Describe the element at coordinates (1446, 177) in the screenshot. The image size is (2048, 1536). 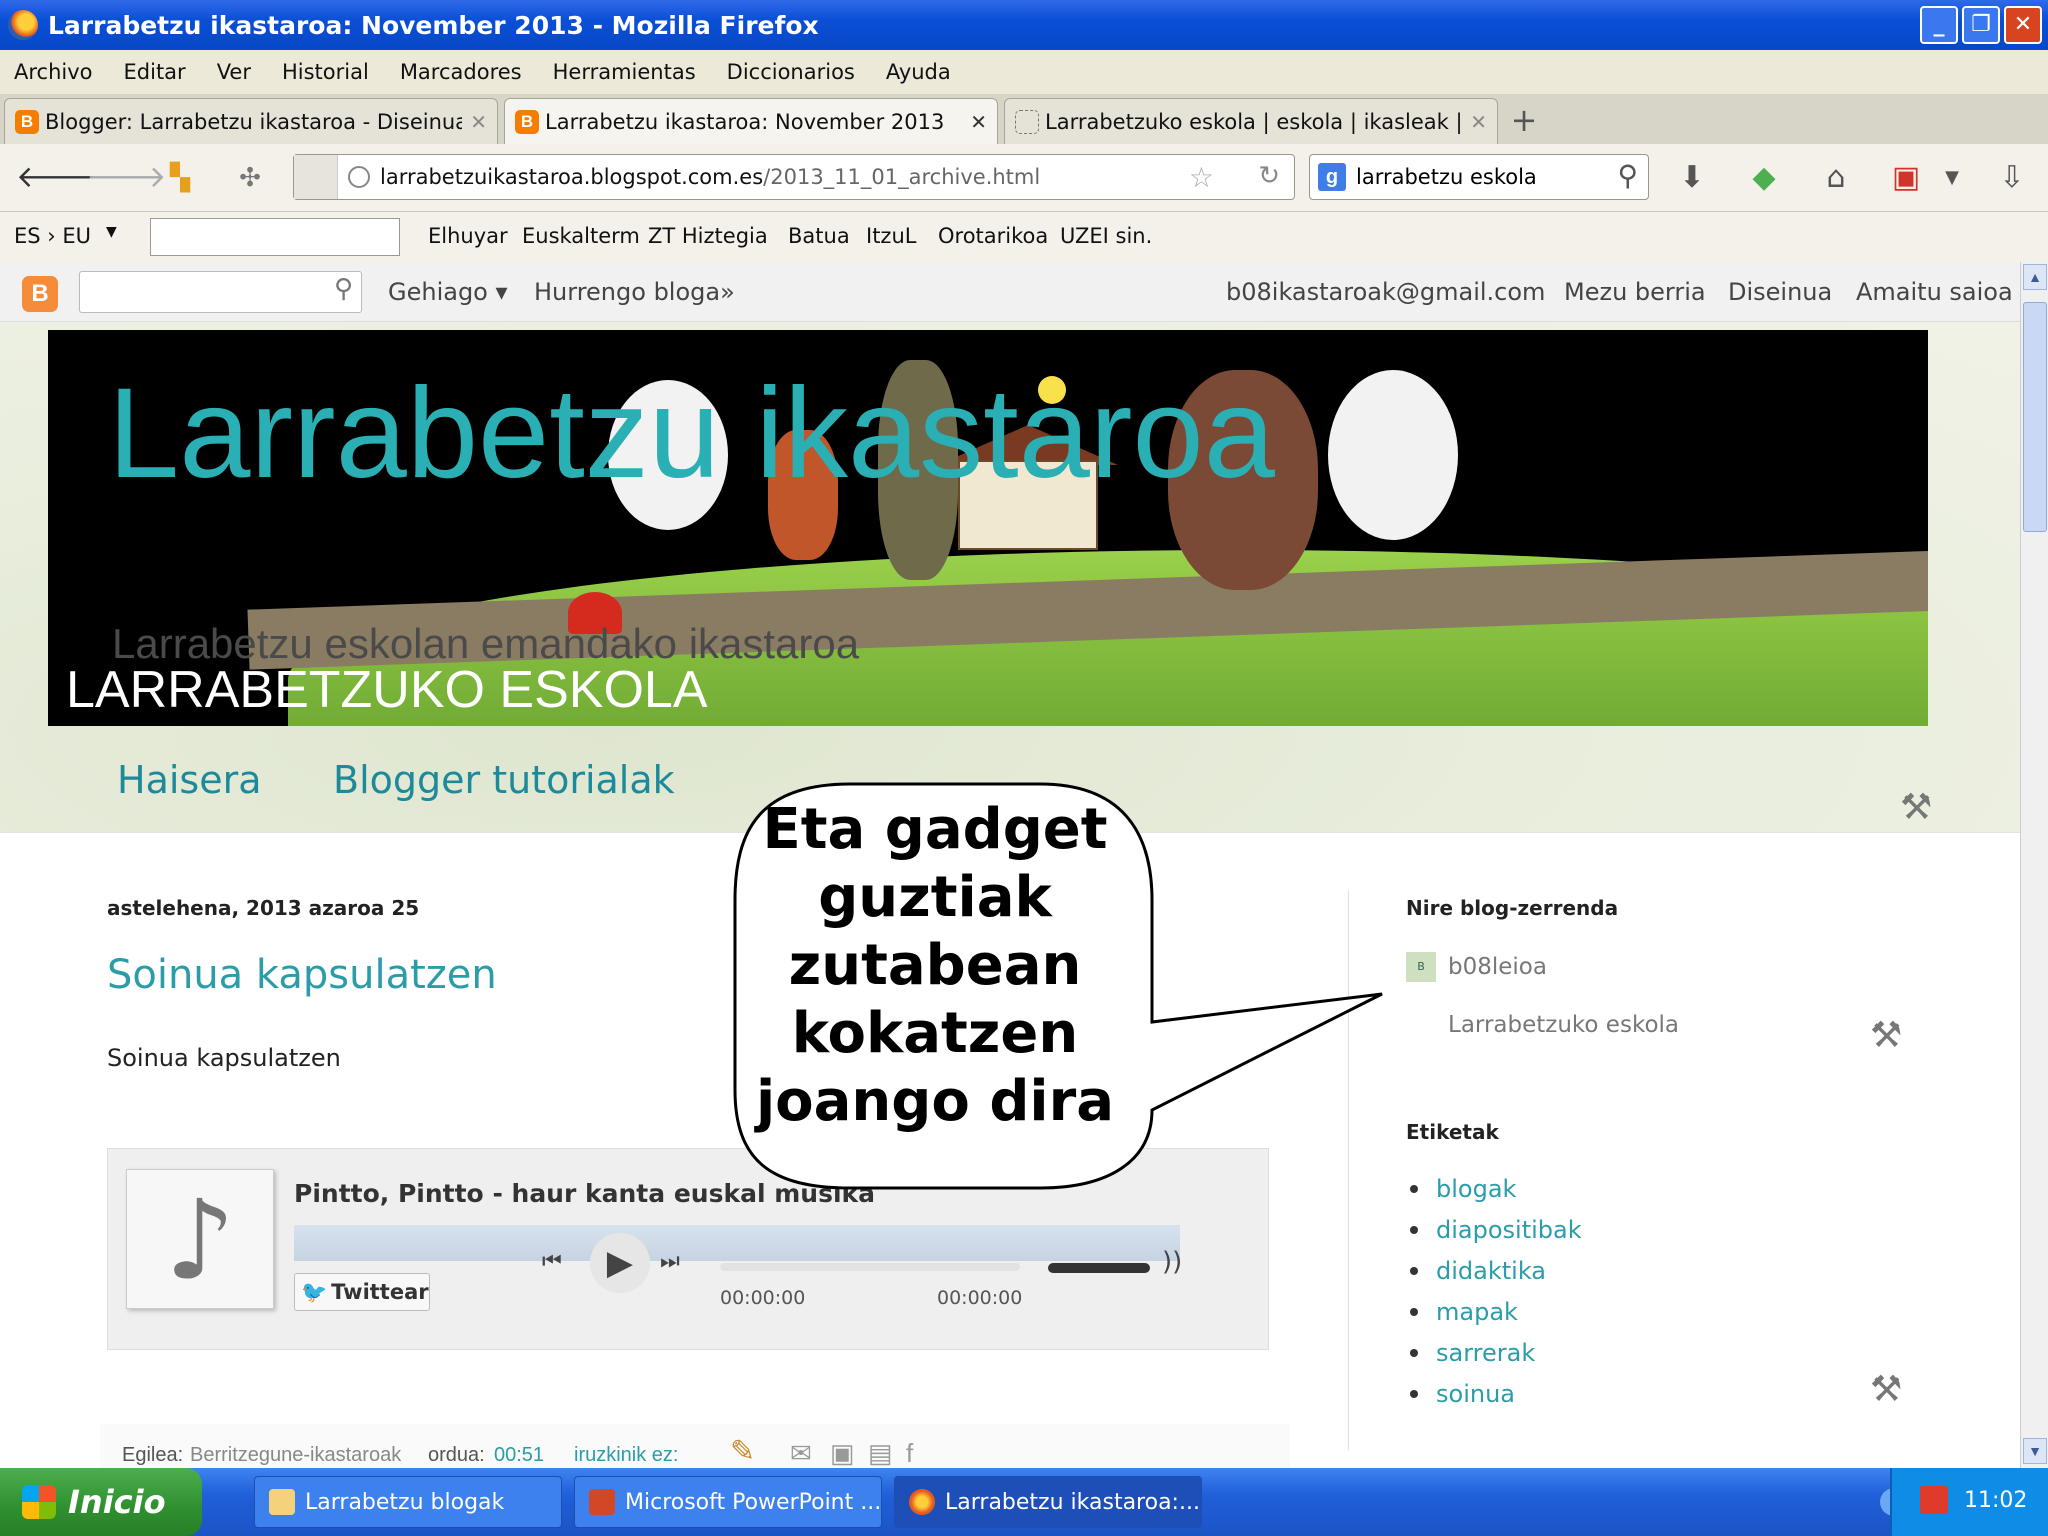
I see `search-input: larrabetzu eskola` at that location.